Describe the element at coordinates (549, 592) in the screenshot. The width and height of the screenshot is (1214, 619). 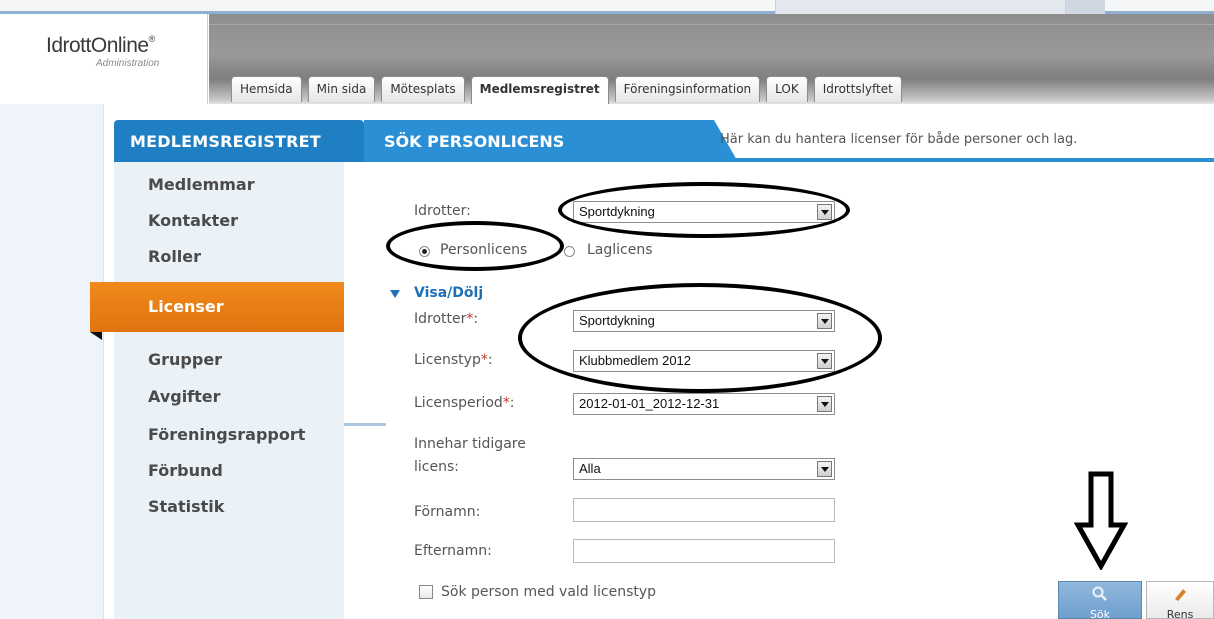
I see `sok-person-label: Sök person med vald licenstyp` at that location.